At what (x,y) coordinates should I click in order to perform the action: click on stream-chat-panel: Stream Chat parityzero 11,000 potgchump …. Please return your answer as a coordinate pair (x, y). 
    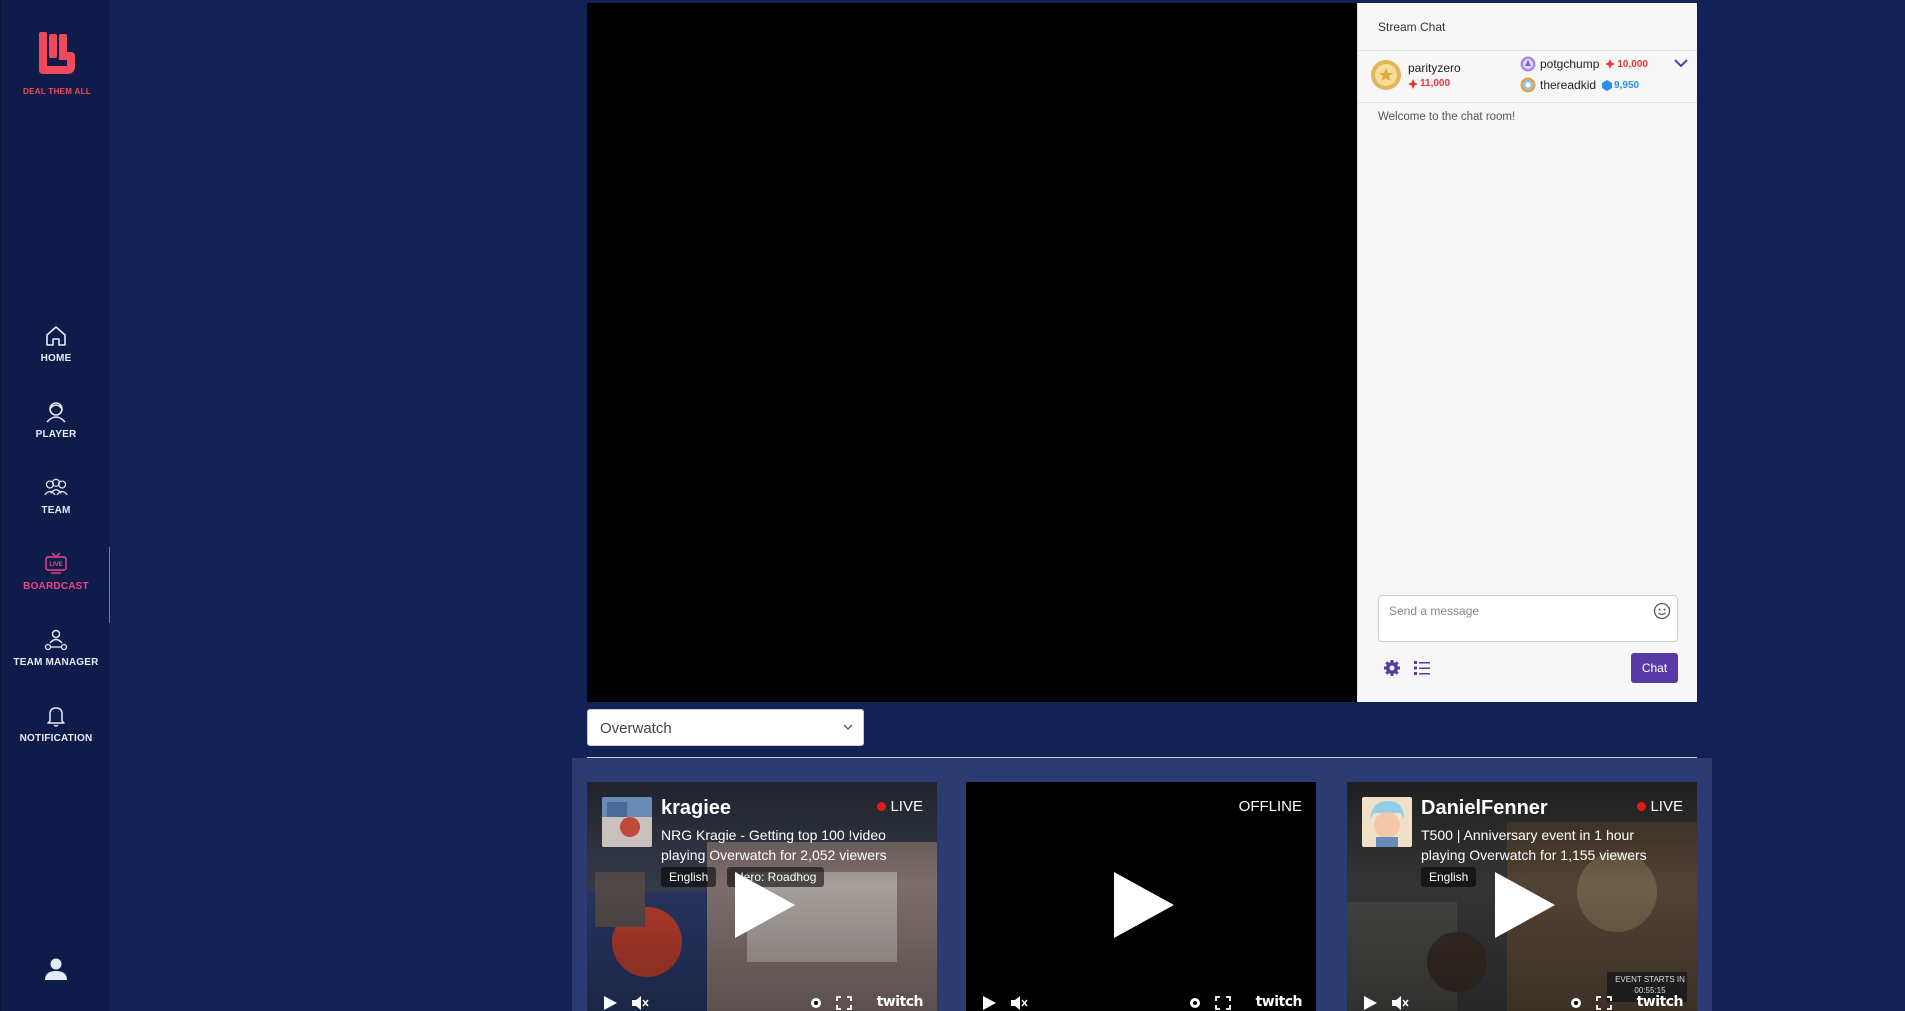
    Looking at the image, I should click on (1527, 352).